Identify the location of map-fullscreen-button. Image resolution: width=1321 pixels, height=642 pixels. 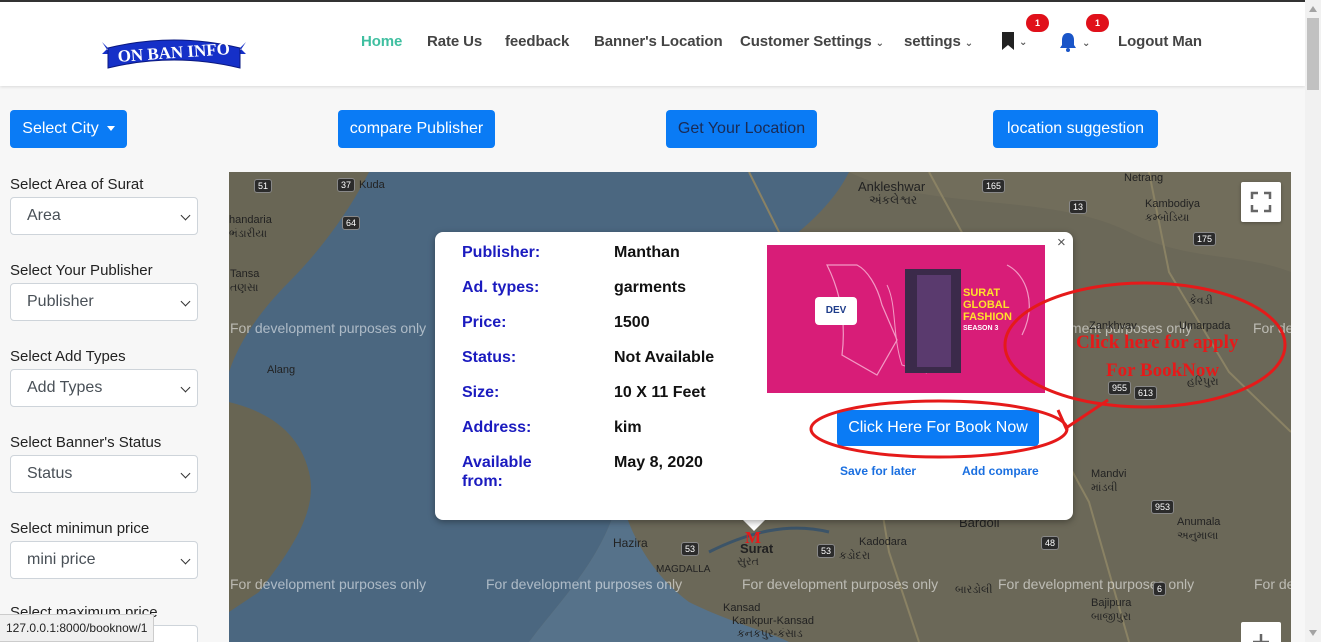
(1261, 202).